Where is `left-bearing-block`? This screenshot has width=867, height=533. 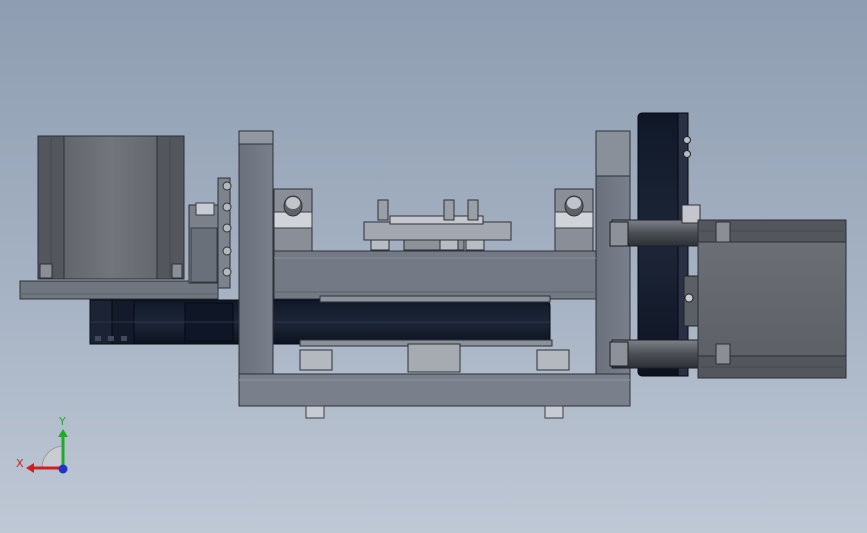
left-bearing-block is located at coordinates (293, 220).